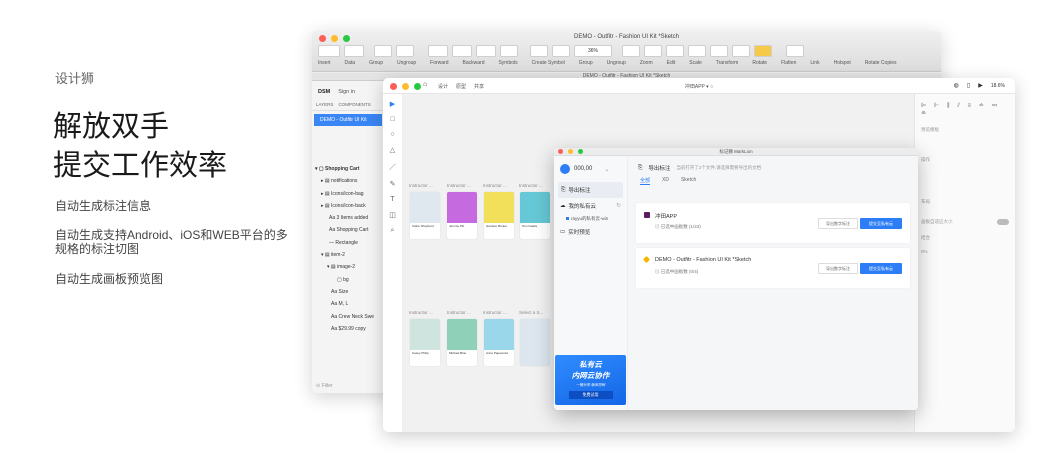 This screenshot has height=457, width=1048. I want to click on play-icon: ▶, so click(980, 85).